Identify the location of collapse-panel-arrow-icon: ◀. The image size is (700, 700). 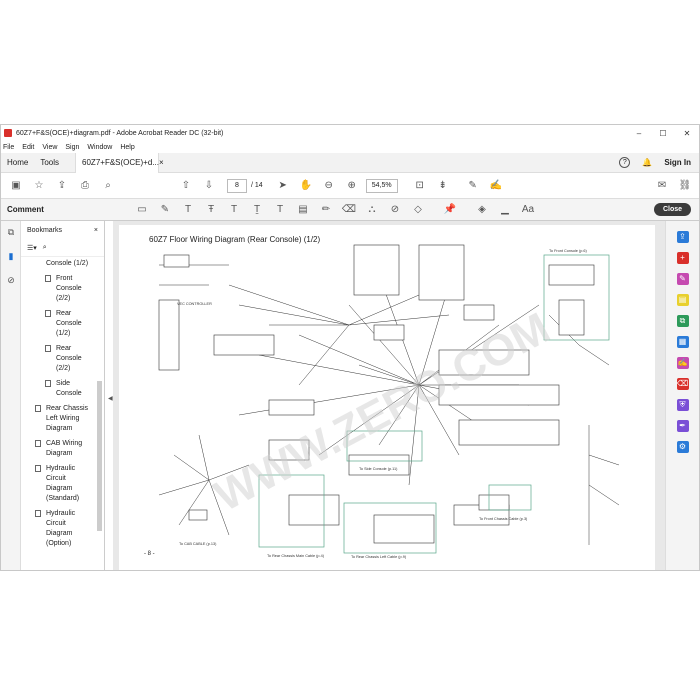
(110, 398).